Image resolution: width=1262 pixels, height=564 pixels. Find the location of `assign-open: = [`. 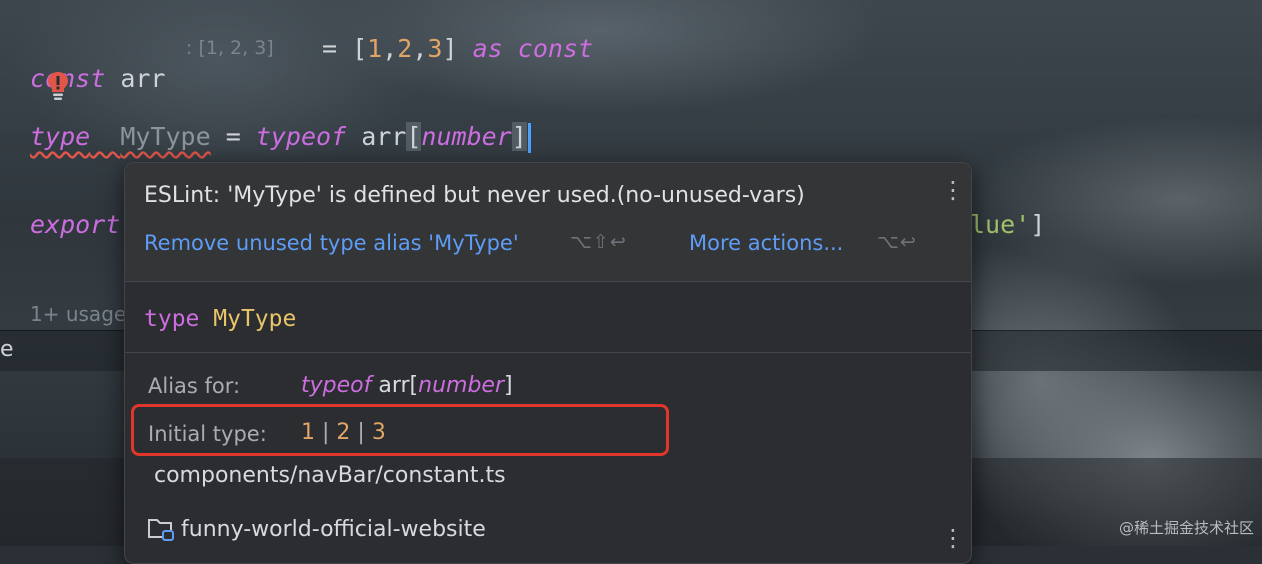

assign-open: = [ is located at coordinates (345, 48).